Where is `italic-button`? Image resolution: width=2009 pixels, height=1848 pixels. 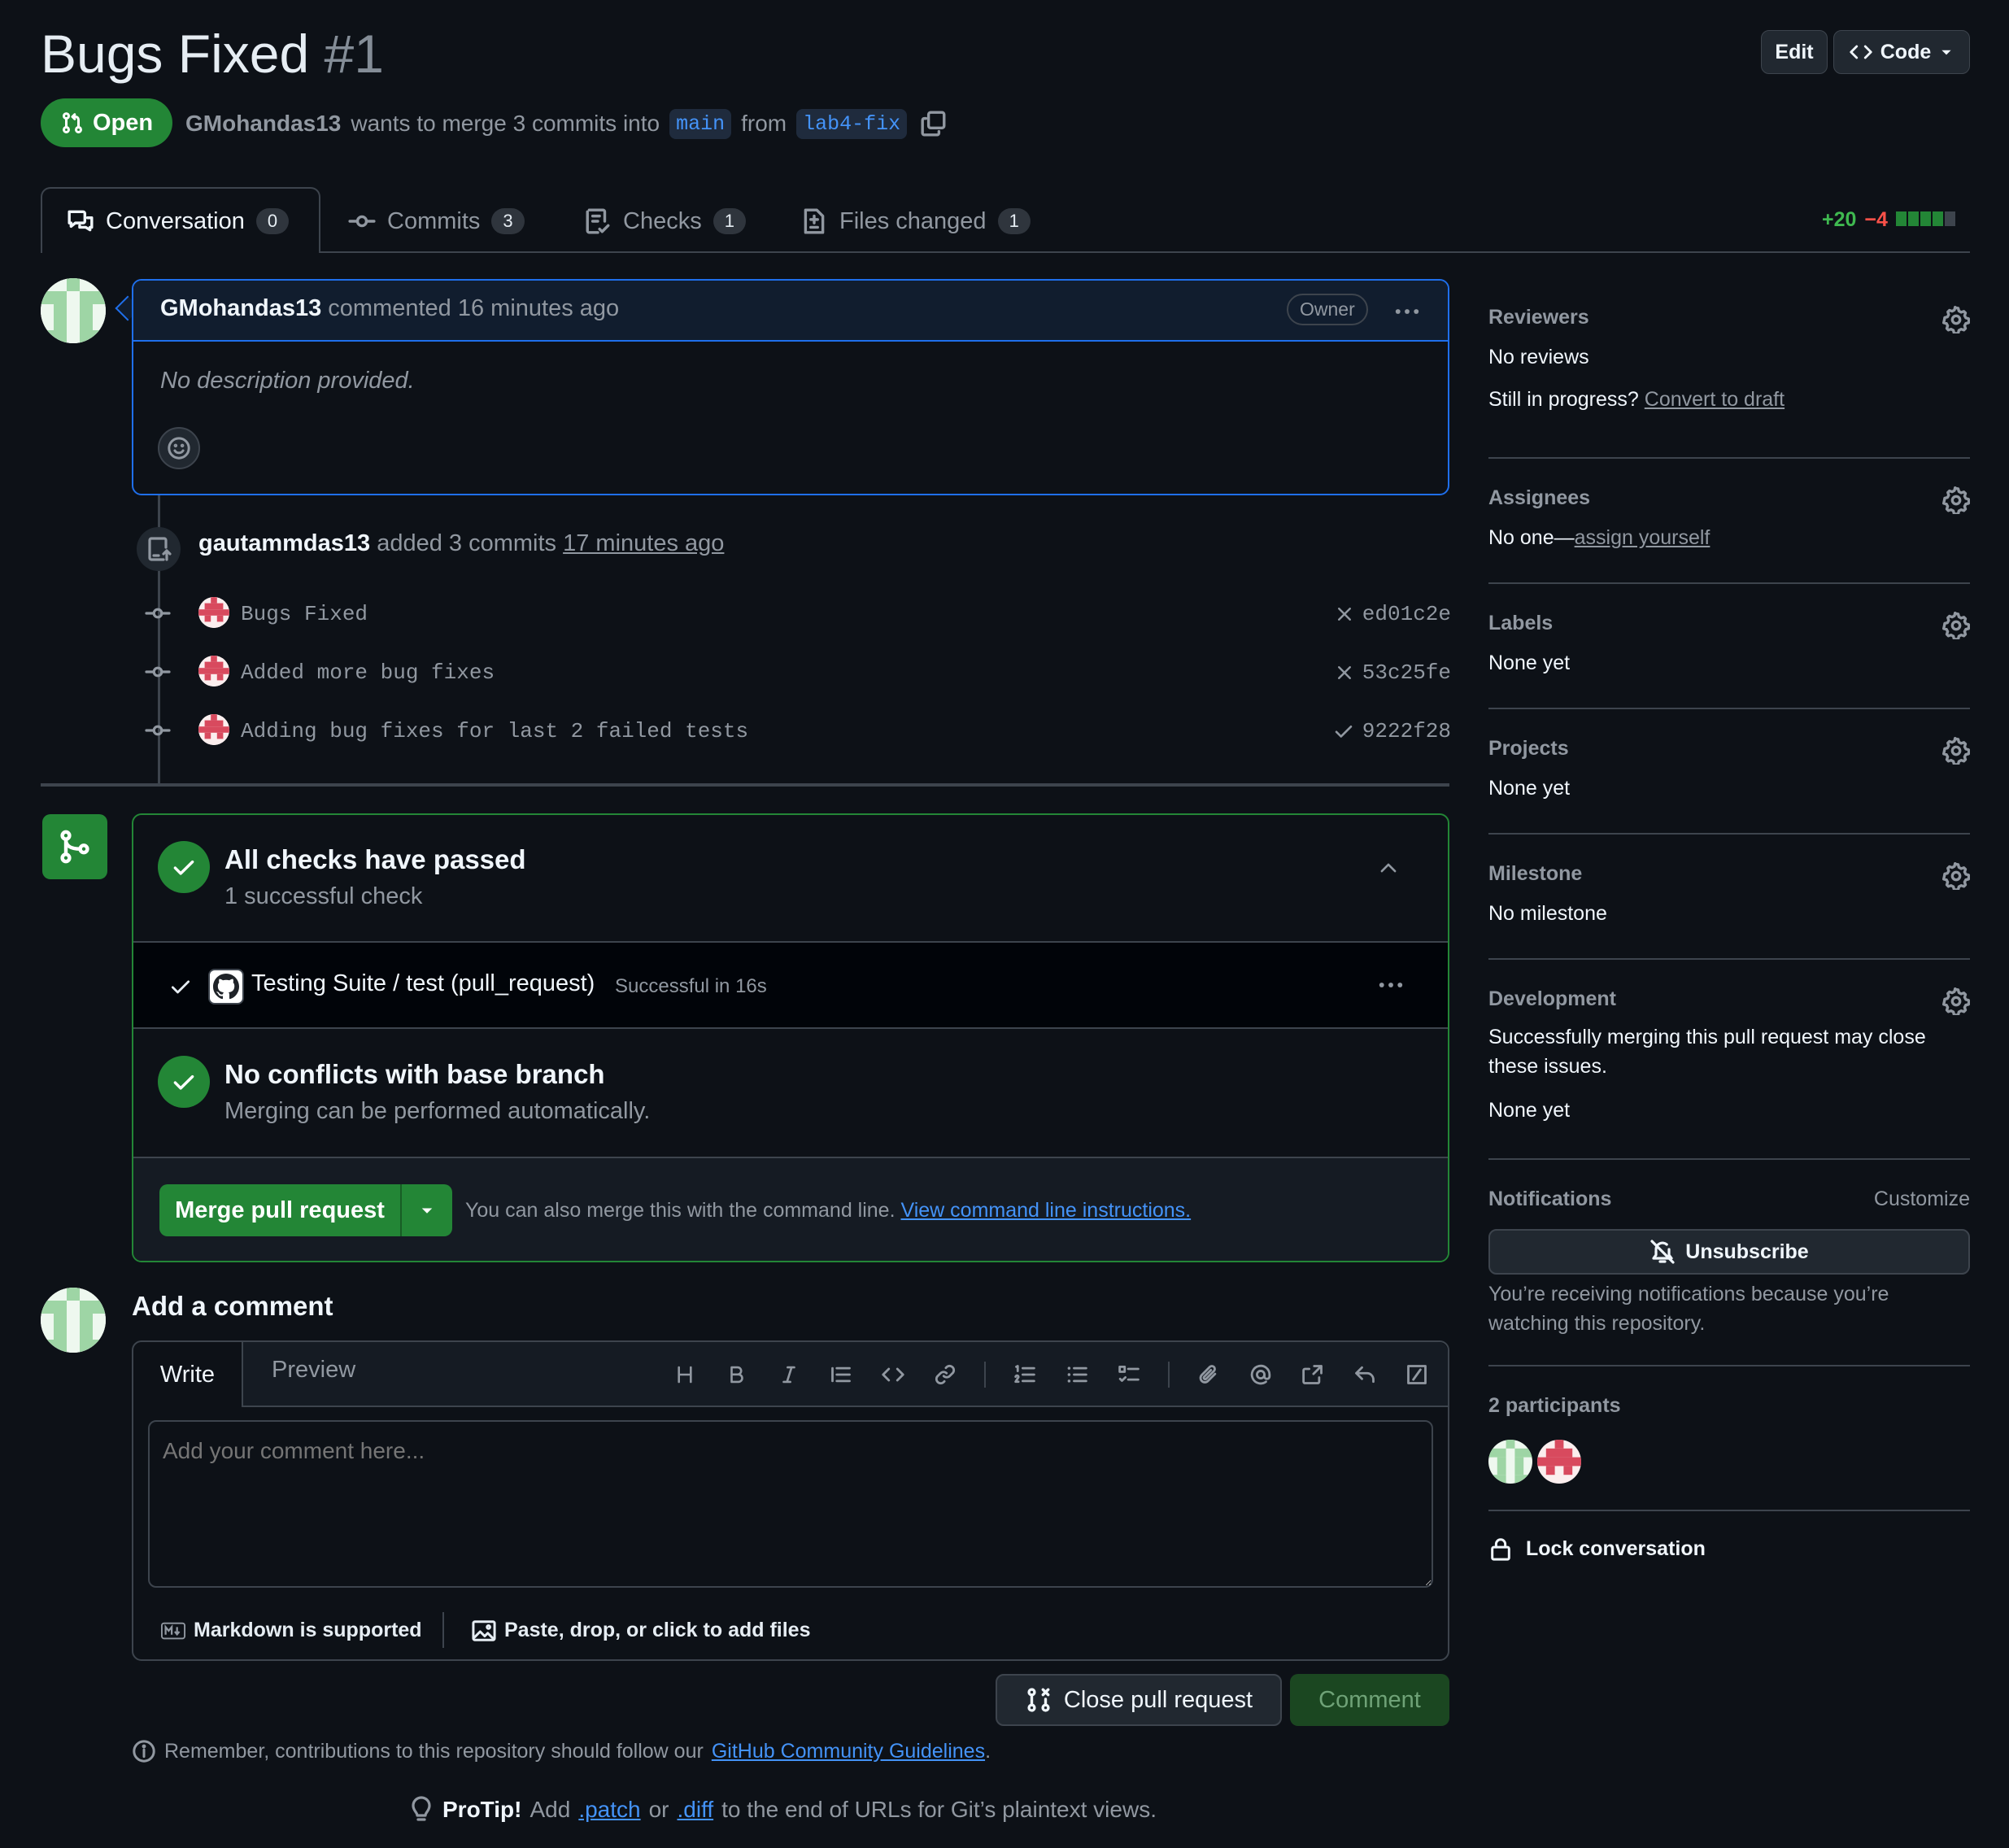 italic-button is located at coordinates (789, 1374).